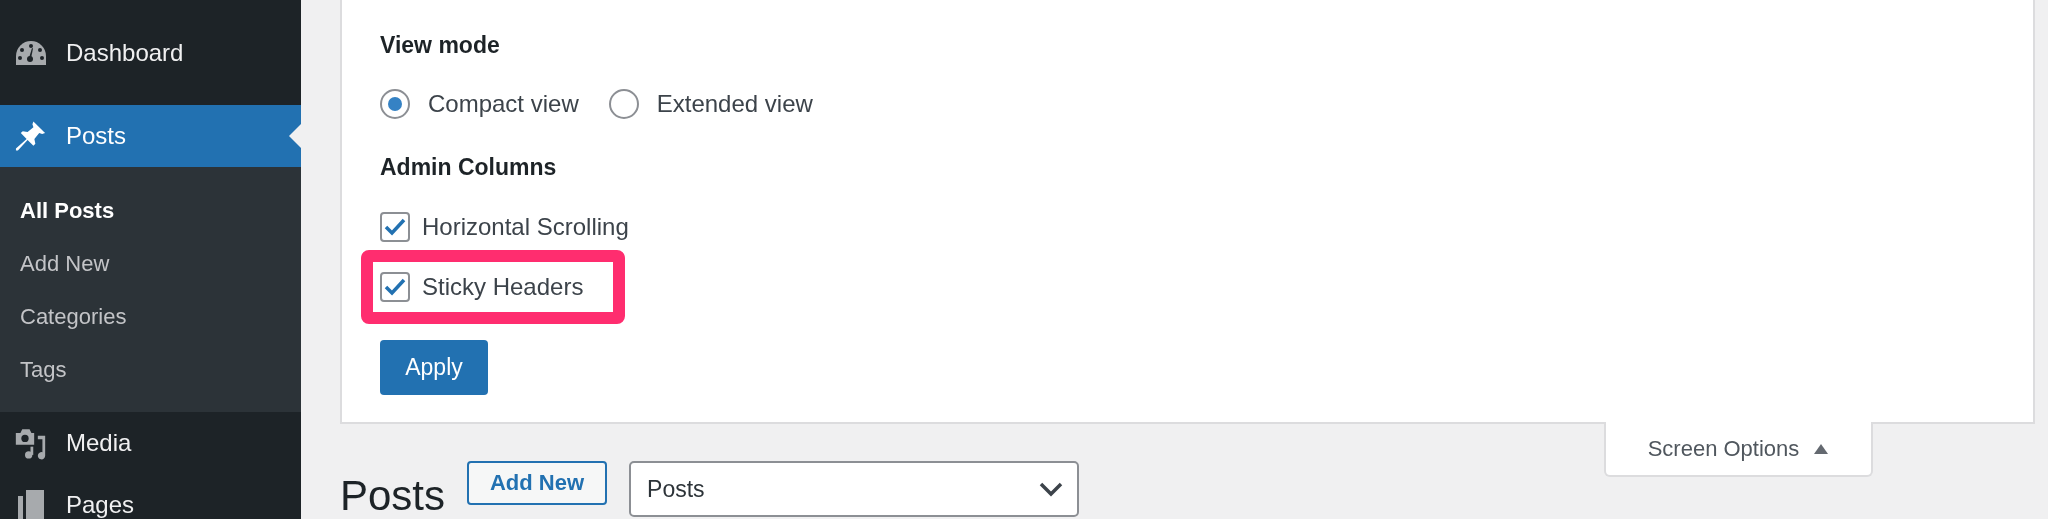  I want to click on sidebar-menu-item: Posts, so click(150, 136).